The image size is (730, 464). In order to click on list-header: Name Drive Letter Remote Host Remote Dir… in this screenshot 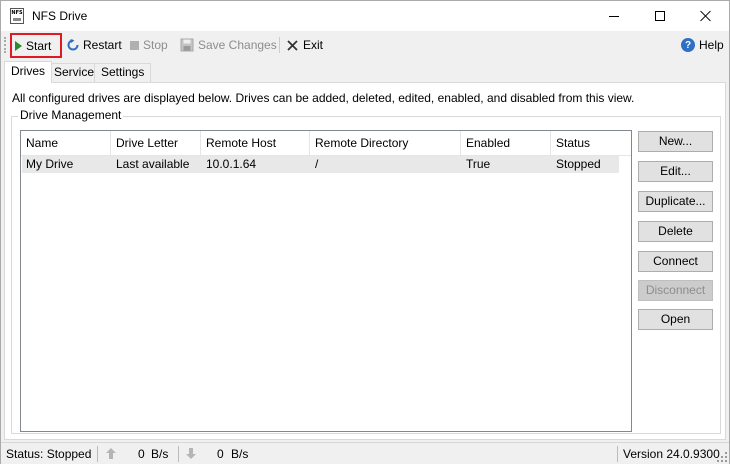, I will do `click(326, 143)`.